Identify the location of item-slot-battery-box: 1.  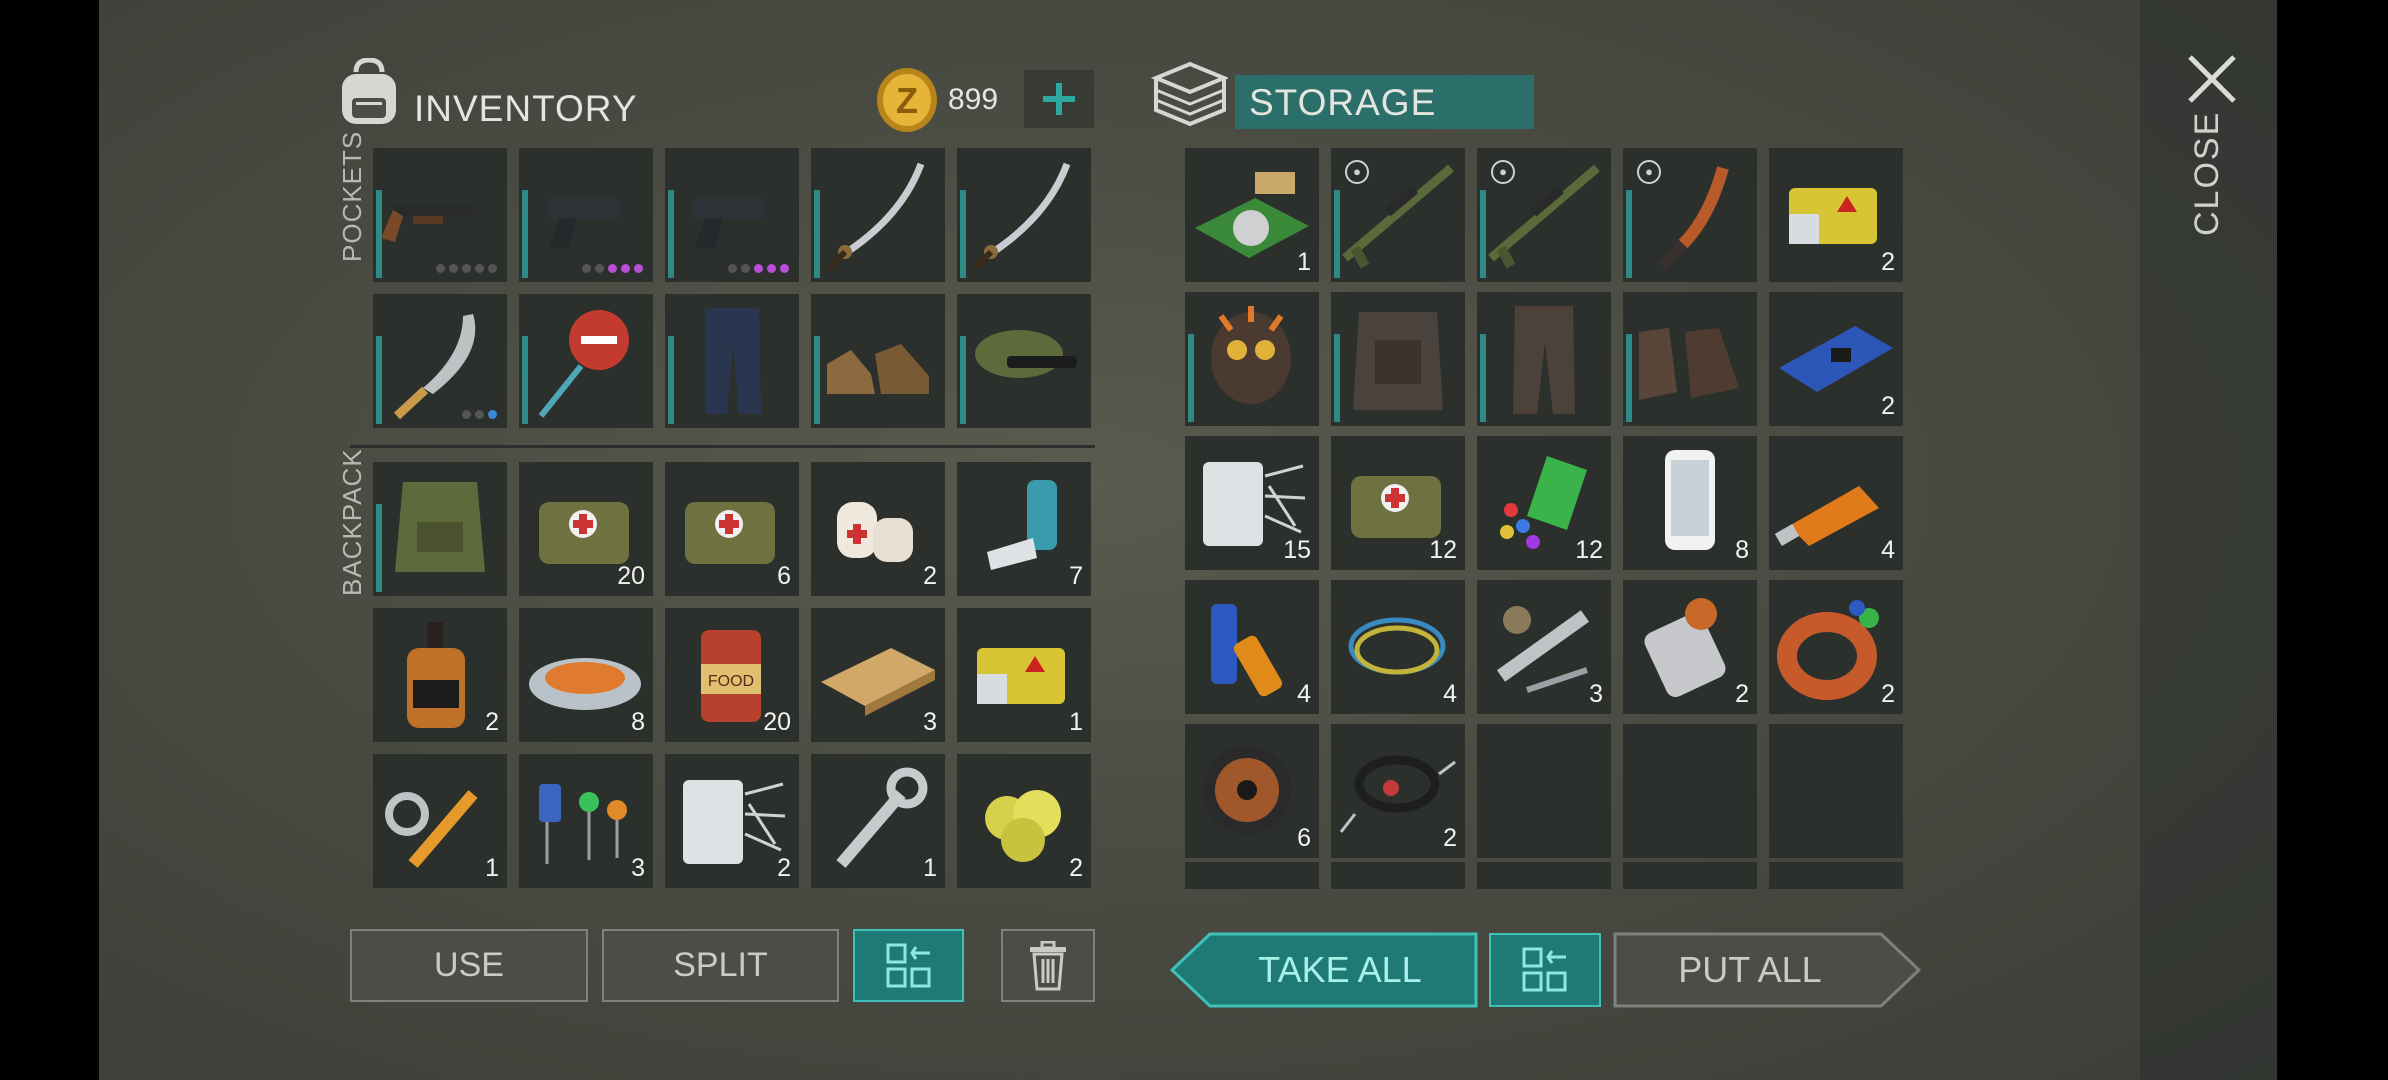
(1024, 675).